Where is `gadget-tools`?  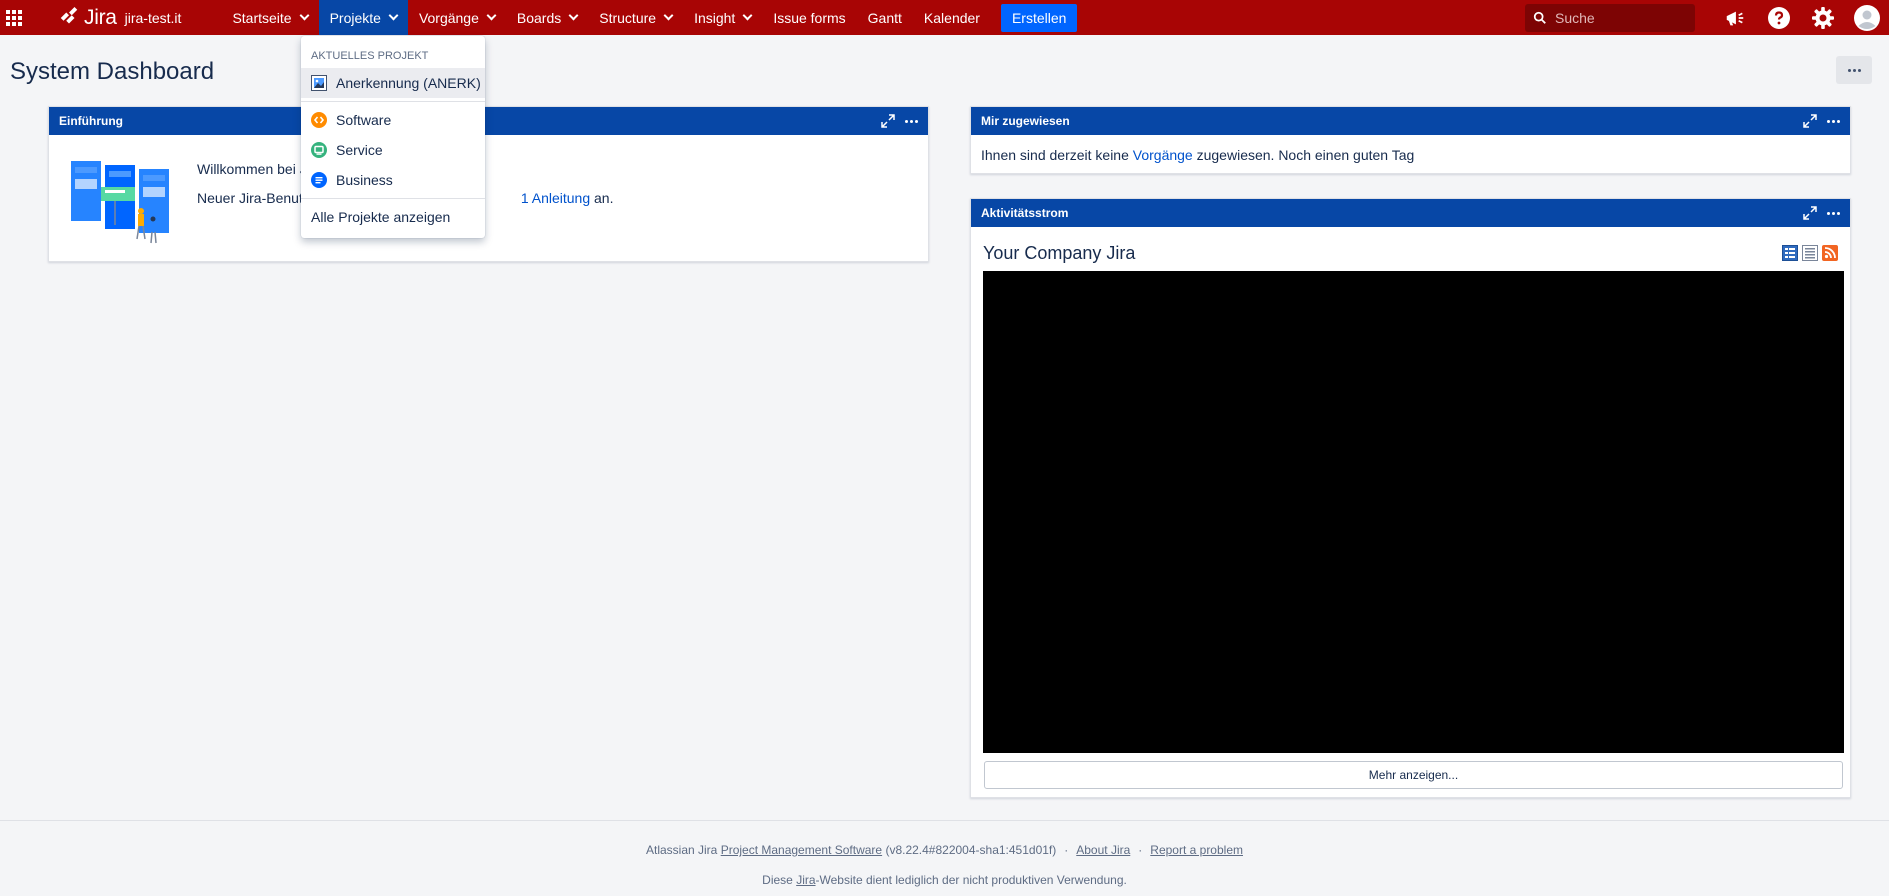
gadget-tools is located at coordinates (899, 121).